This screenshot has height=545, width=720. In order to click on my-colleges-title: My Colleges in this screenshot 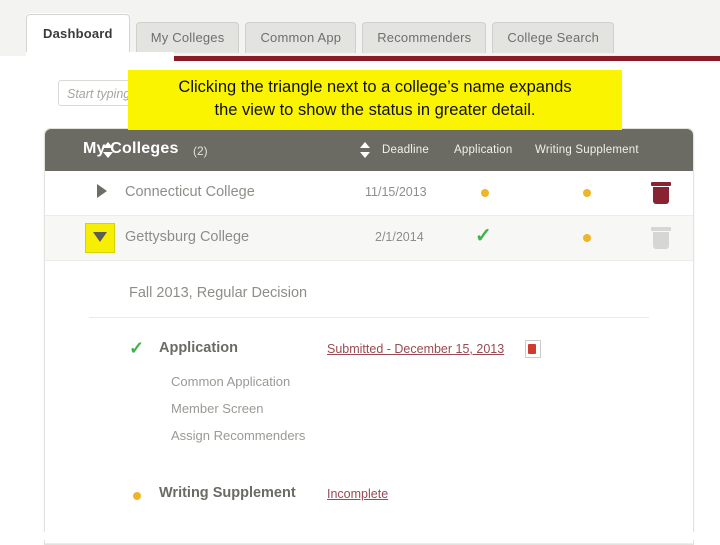, I will do `click(131, 148)`.